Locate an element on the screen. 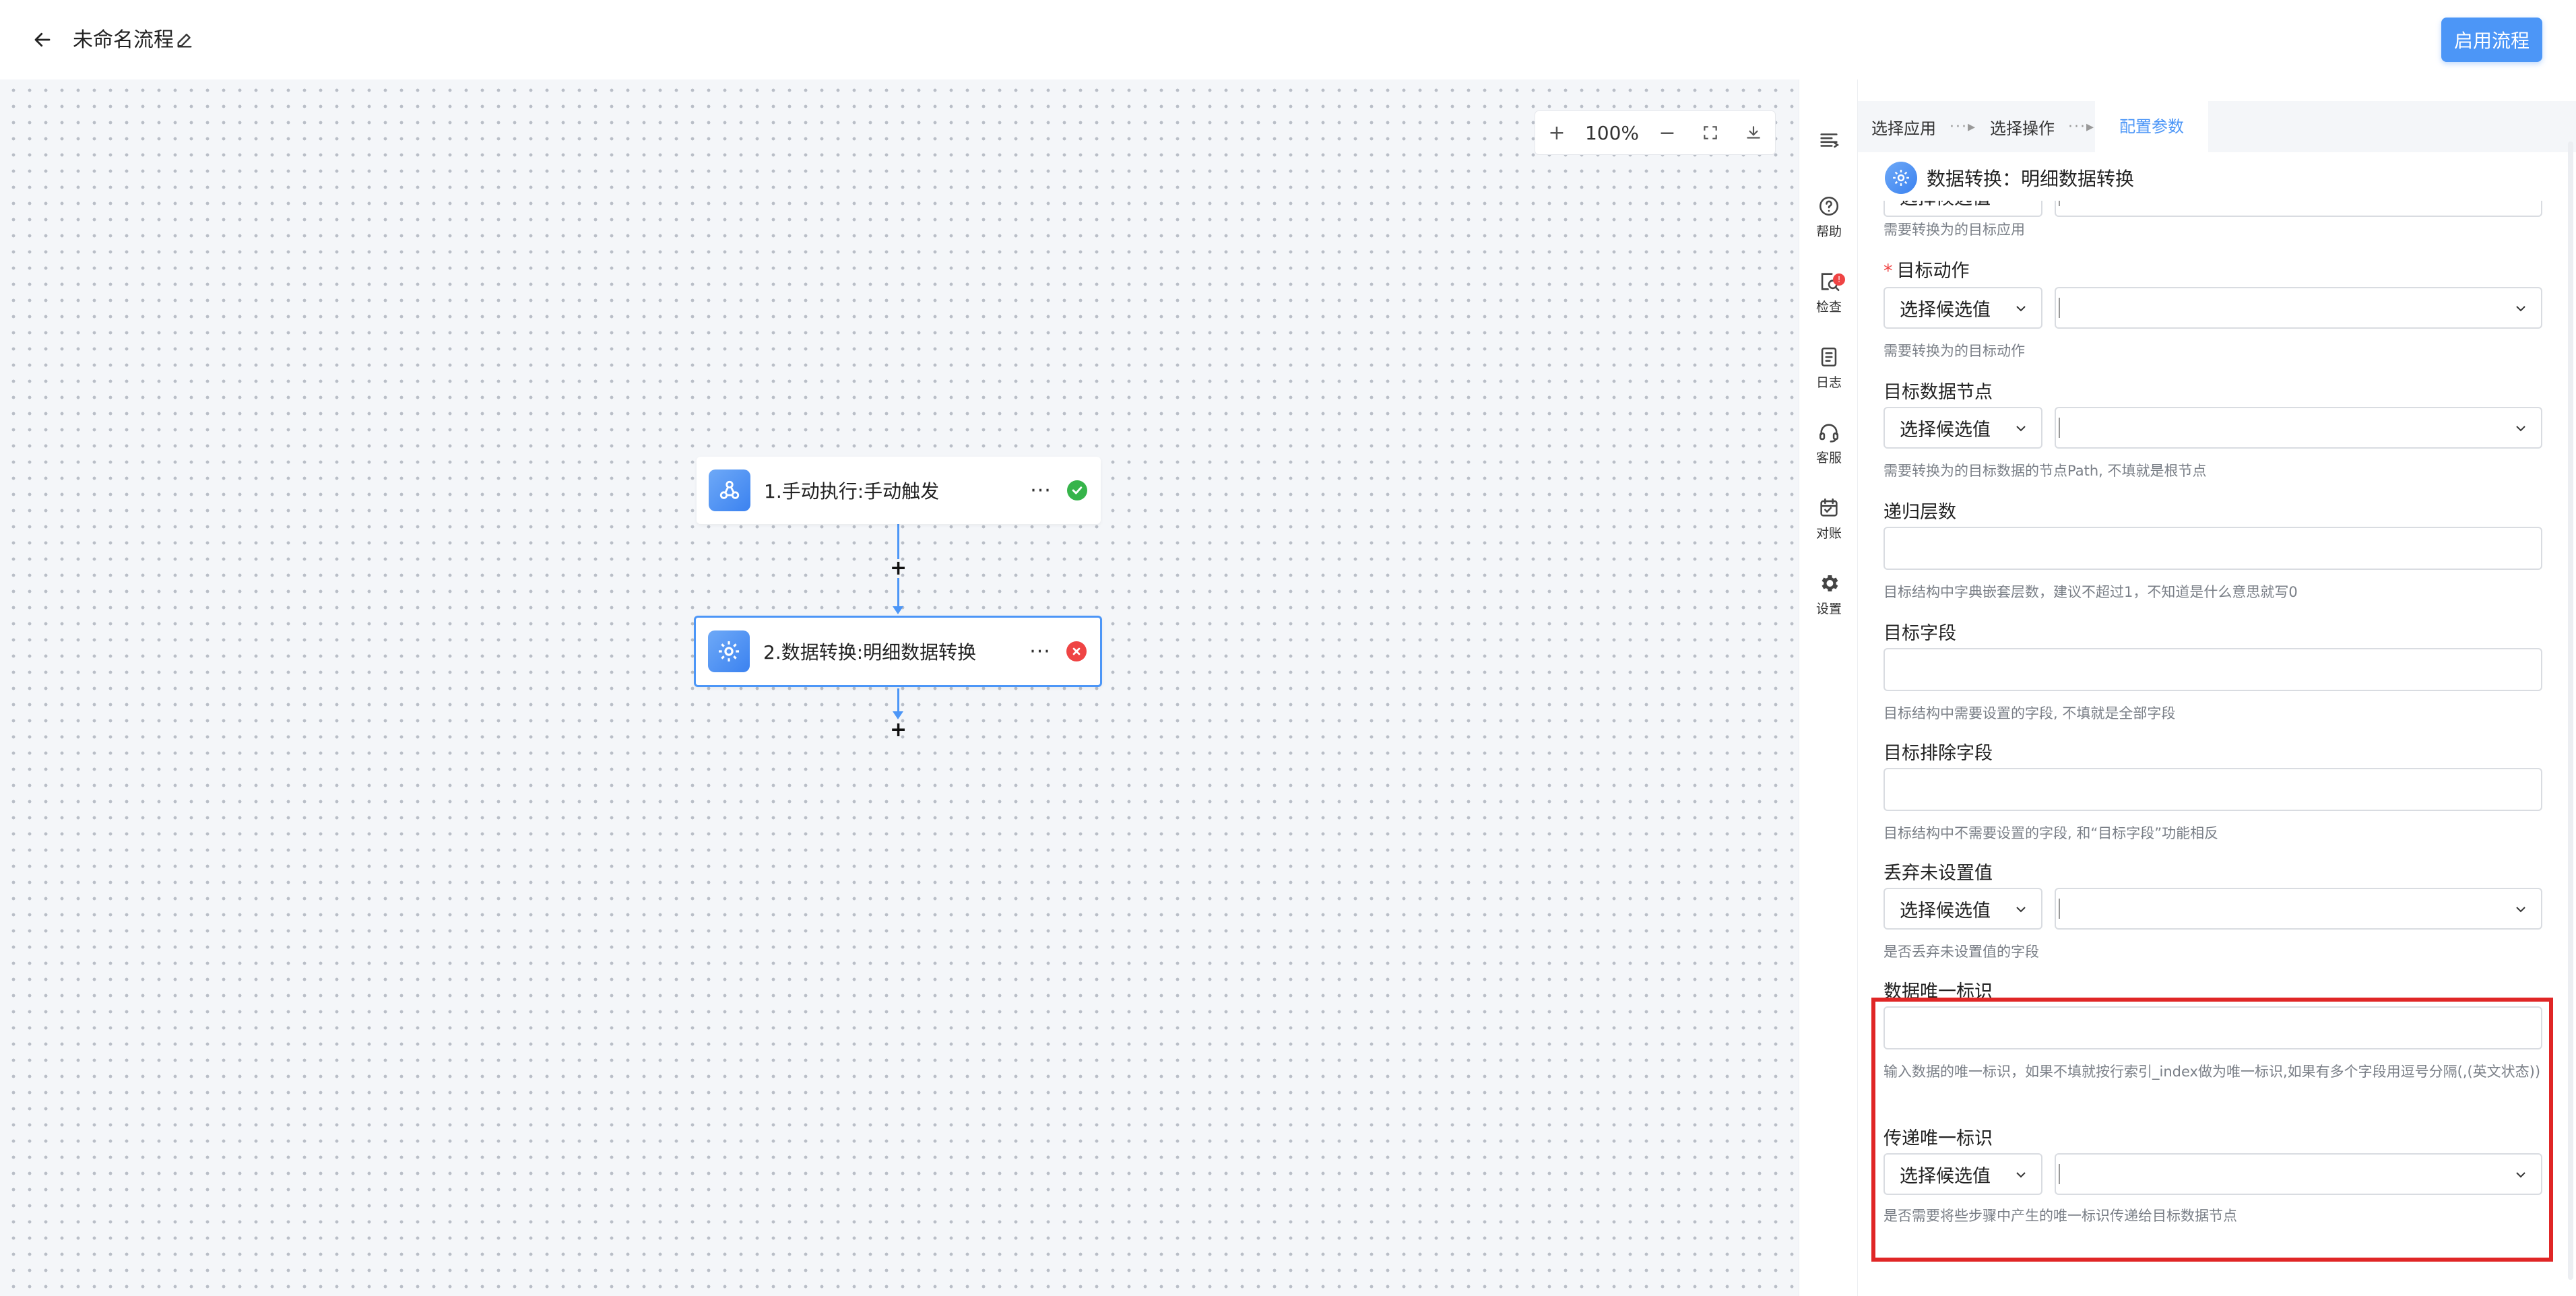 The height and width of the screenshot is (1296, 2576). help-icon is located at coordinates (1829, 206).